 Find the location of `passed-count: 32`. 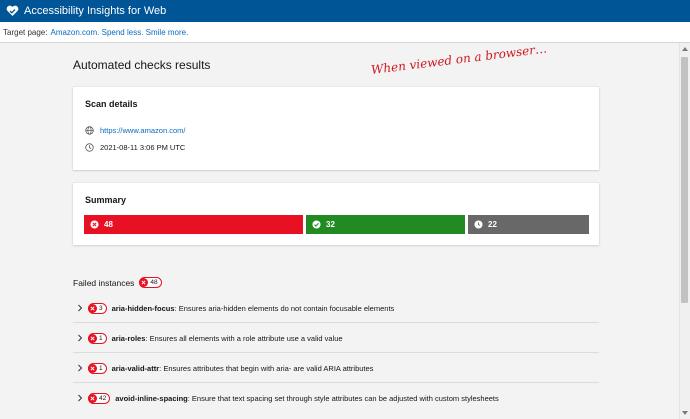

passed-count: 32 is located at coordinates (330, 224).